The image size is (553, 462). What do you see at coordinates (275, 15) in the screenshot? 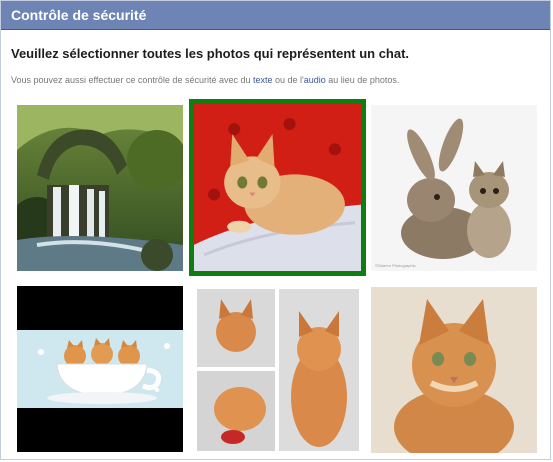
I see `dialog-title: Contrôle de sécurité` at bounding box center [275, 15].